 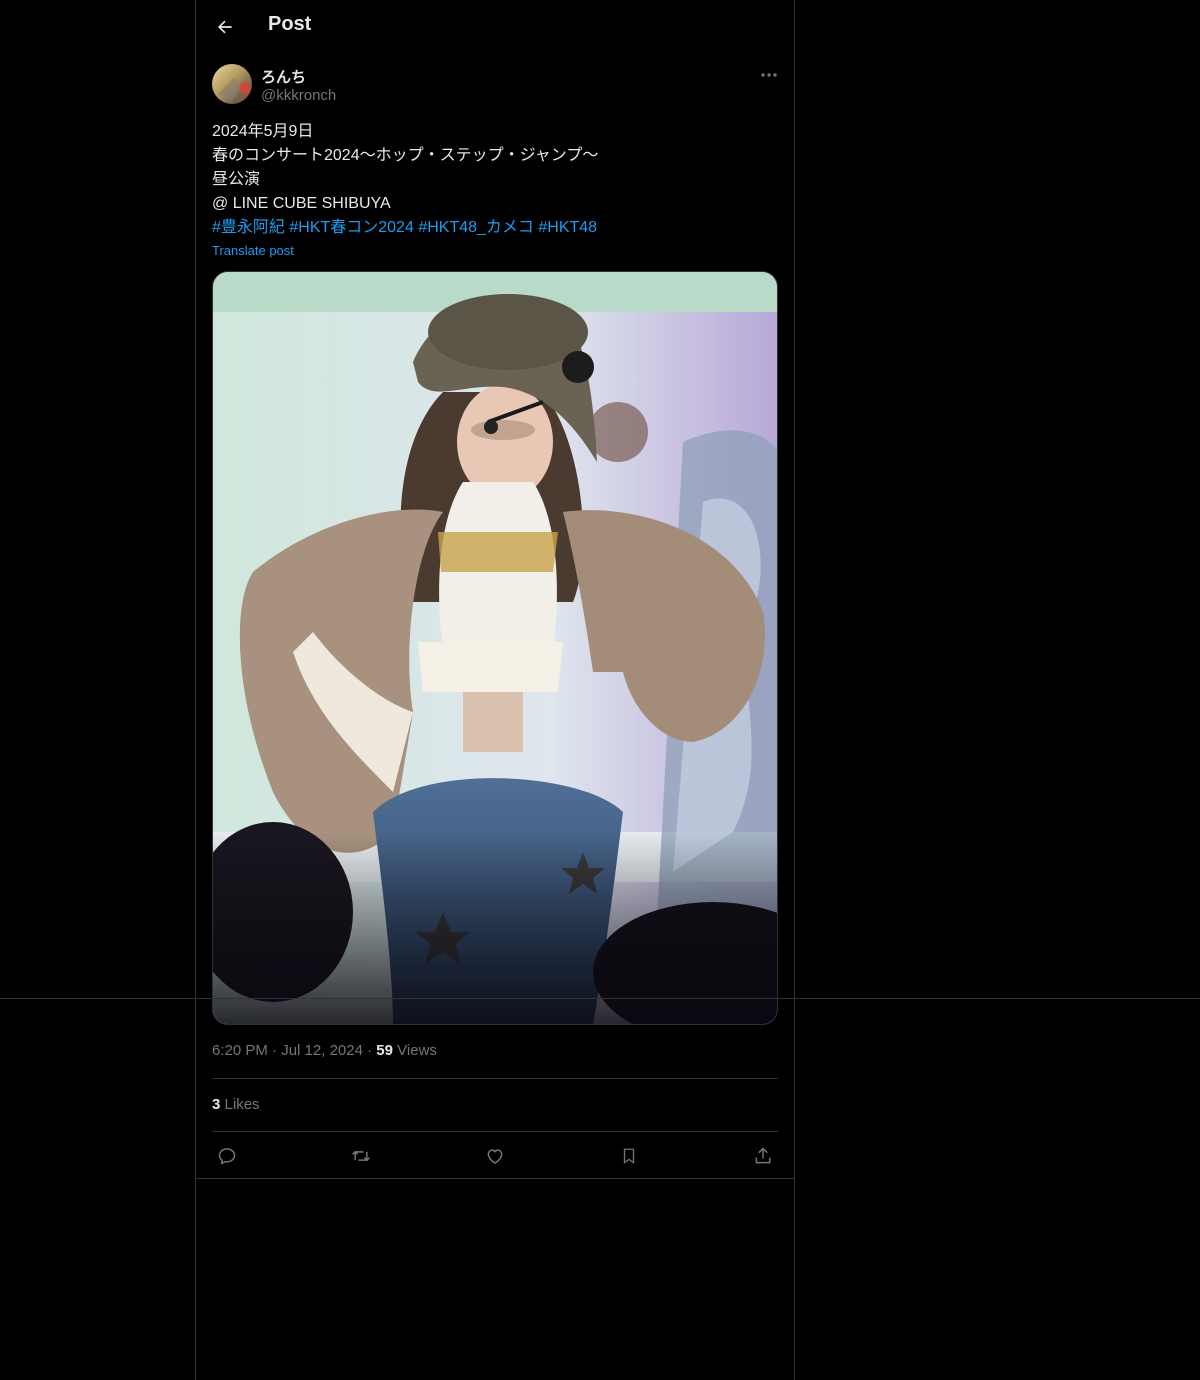 I want to click on avatar, so click(x=232, y=84).